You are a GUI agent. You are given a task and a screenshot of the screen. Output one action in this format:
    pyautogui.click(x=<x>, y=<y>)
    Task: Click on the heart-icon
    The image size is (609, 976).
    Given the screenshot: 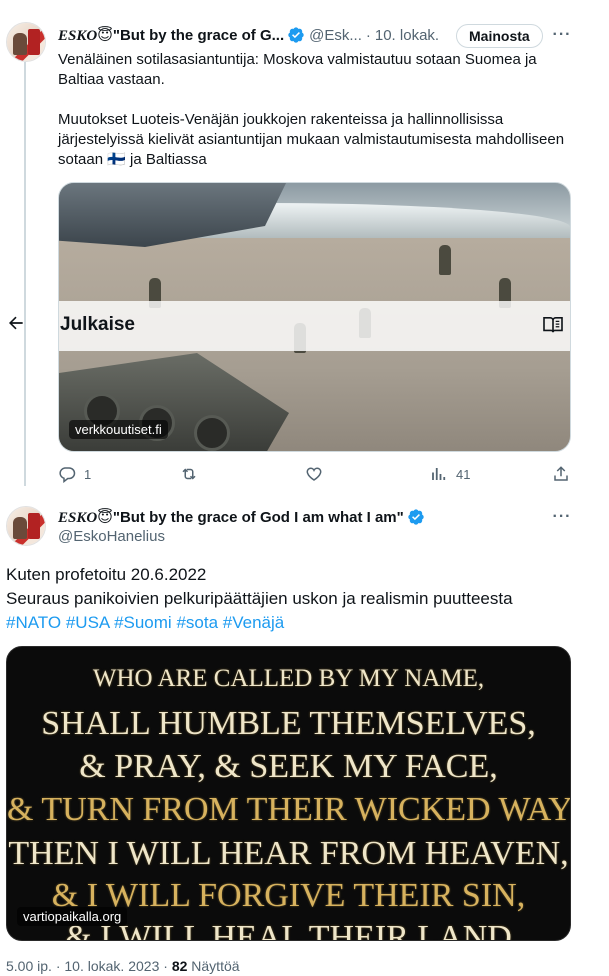 What is the action you would take?
    pyautogui.click(x=314, y=474)
    